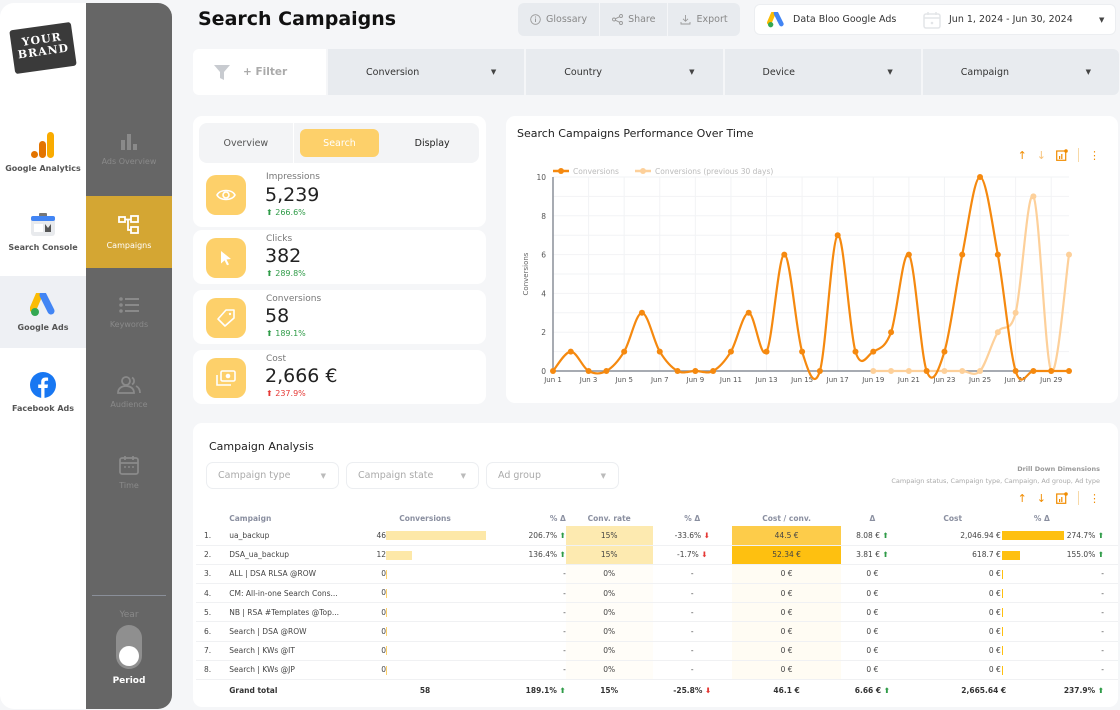 This screenshot has height=710, width=1120. I want to click on column-header-cost-per-conv: Cost / conv., so click(786, 518).